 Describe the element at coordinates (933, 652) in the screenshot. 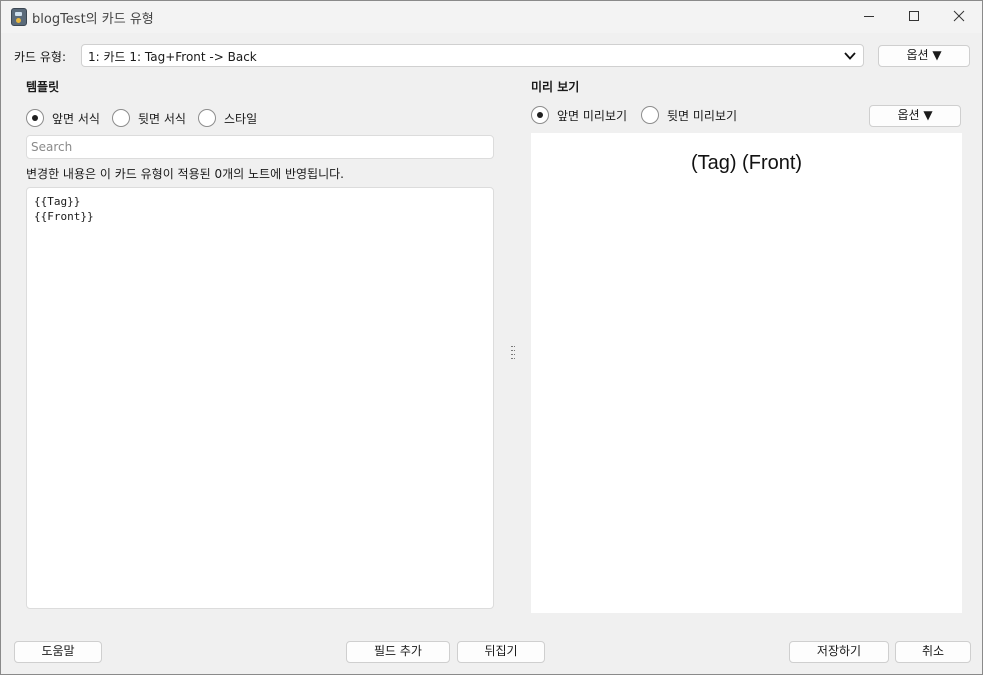

I see `cancel-button: 취소` at that location.